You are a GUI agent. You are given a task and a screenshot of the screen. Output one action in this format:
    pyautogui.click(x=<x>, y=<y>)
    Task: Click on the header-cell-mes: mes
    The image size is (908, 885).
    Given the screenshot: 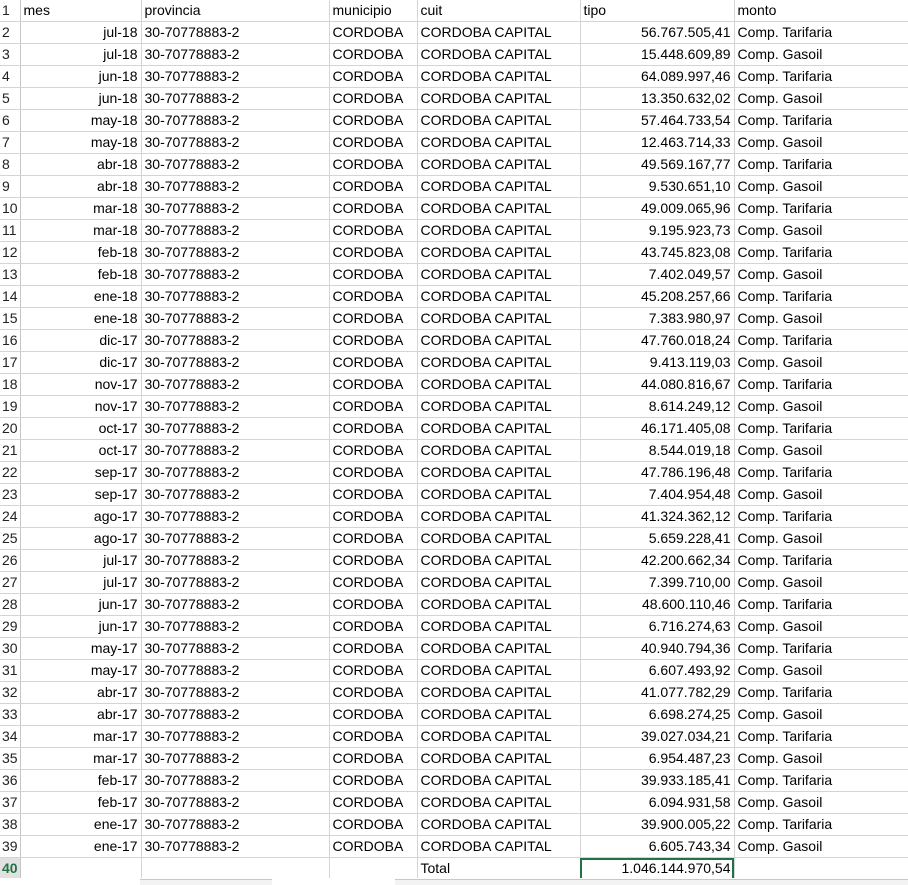 What is the action you would take?
    pyautogui.click(x=81, y=11)
    